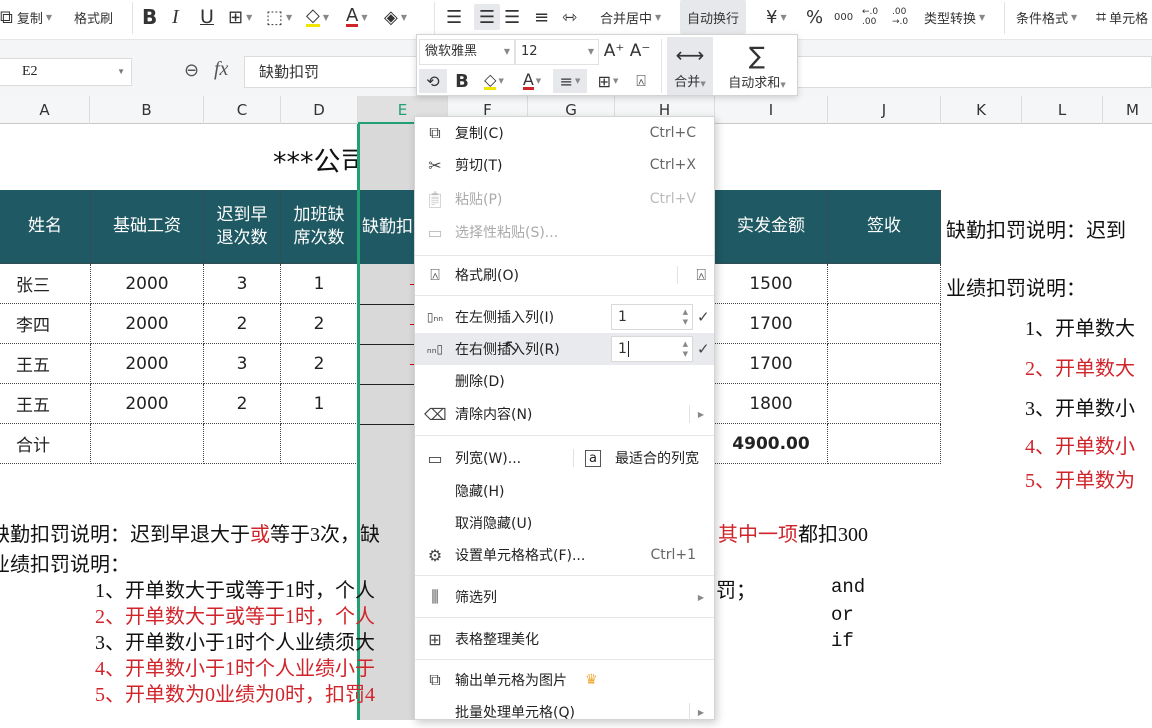  I want to click on menu-item-hide: 隐藏(H), so click(564, 491).